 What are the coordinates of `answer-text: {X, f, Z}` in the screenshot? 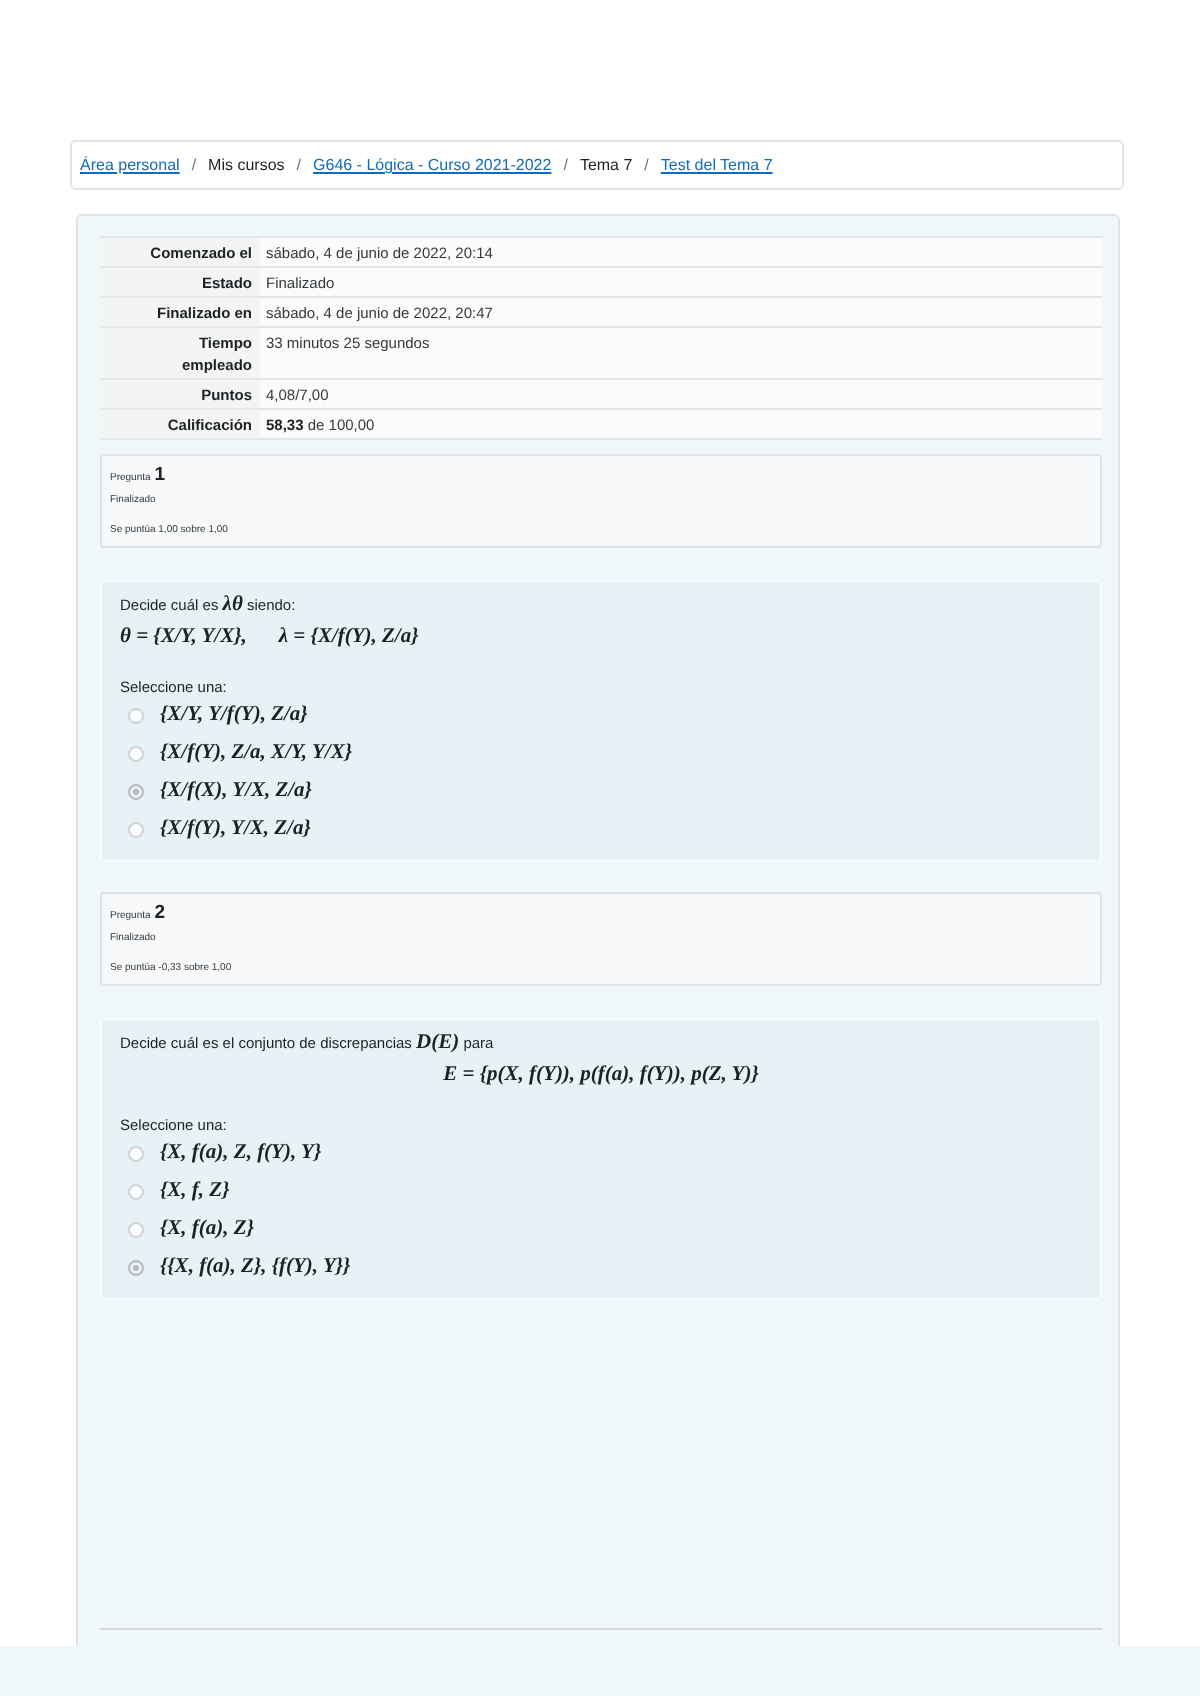 It's located at (195, 1191).